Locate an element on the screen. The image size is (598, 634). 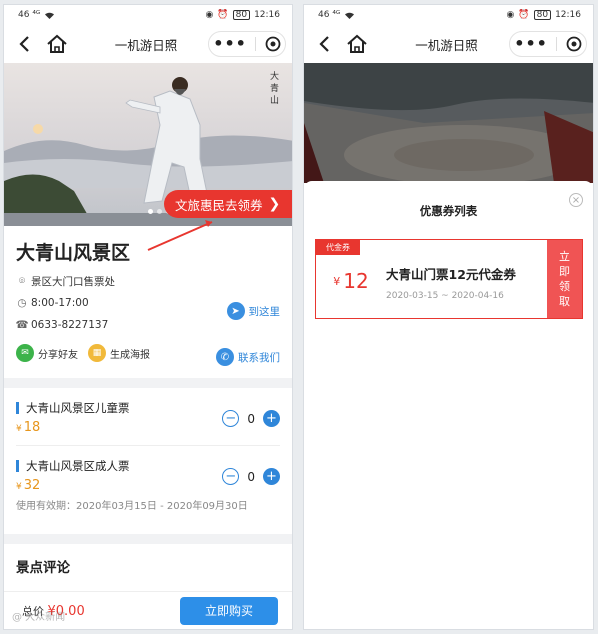
clock-icon: ◷ is located at coordinates (22, 303).